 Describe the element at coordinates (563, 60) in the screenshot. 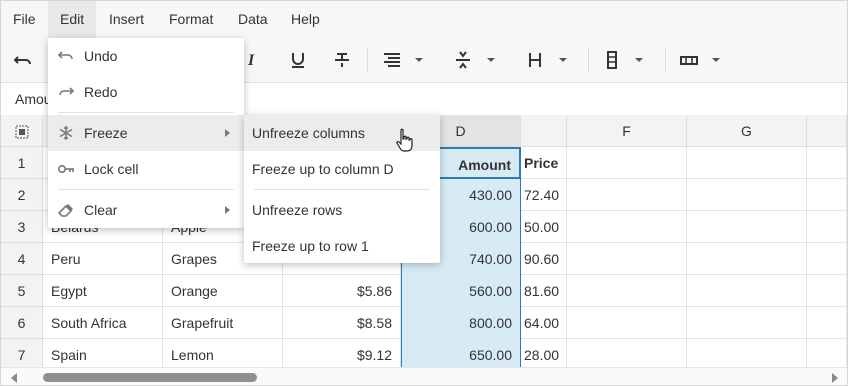

I see `text-wrap-caret-icon` at that location.